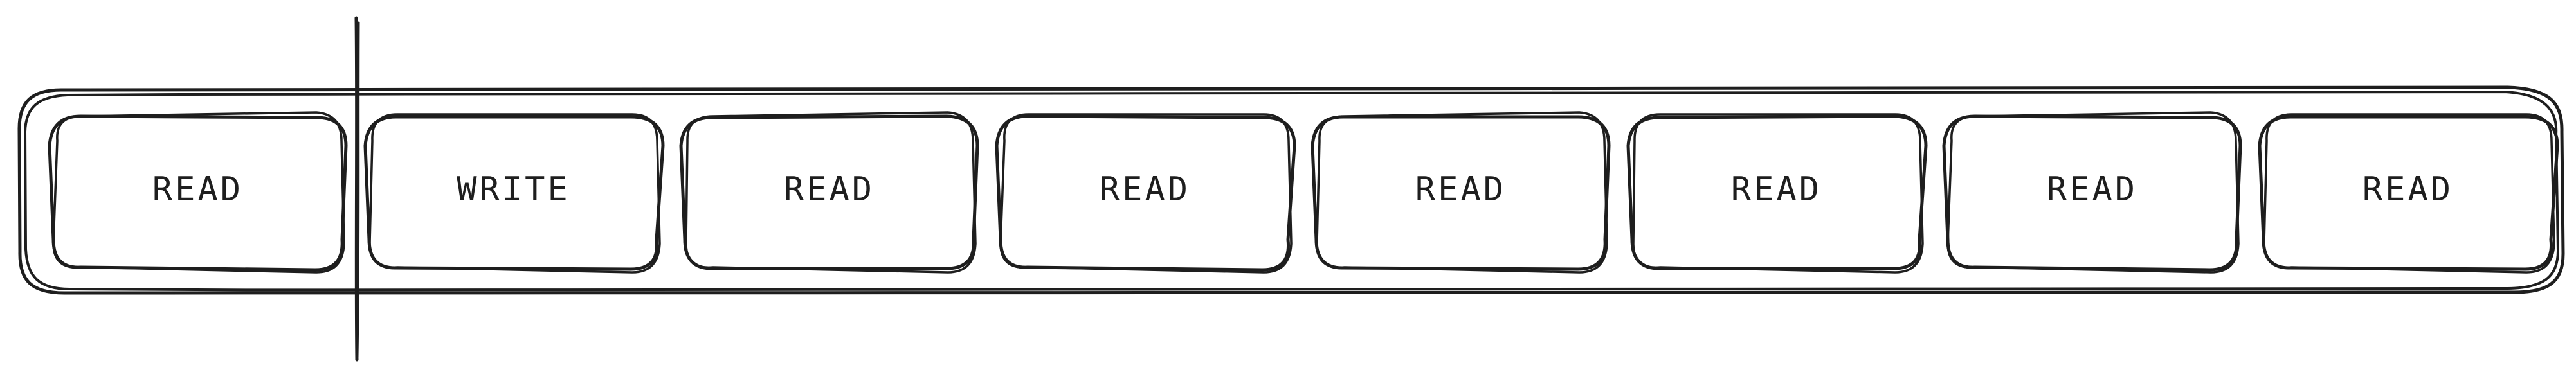  Describe the element at coordinates (513, 189) in the screenshot. I see `cell-label: WRITE` at that location.